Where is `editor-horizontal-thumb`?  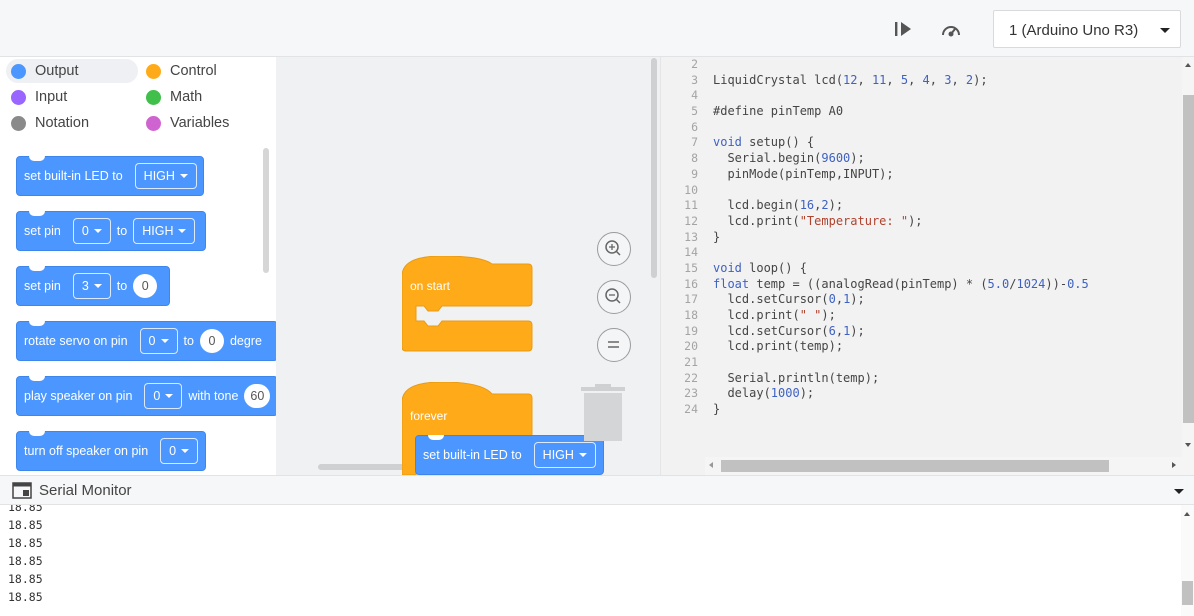
editor-horizontal-thumb is located at coordinates (915, 466).